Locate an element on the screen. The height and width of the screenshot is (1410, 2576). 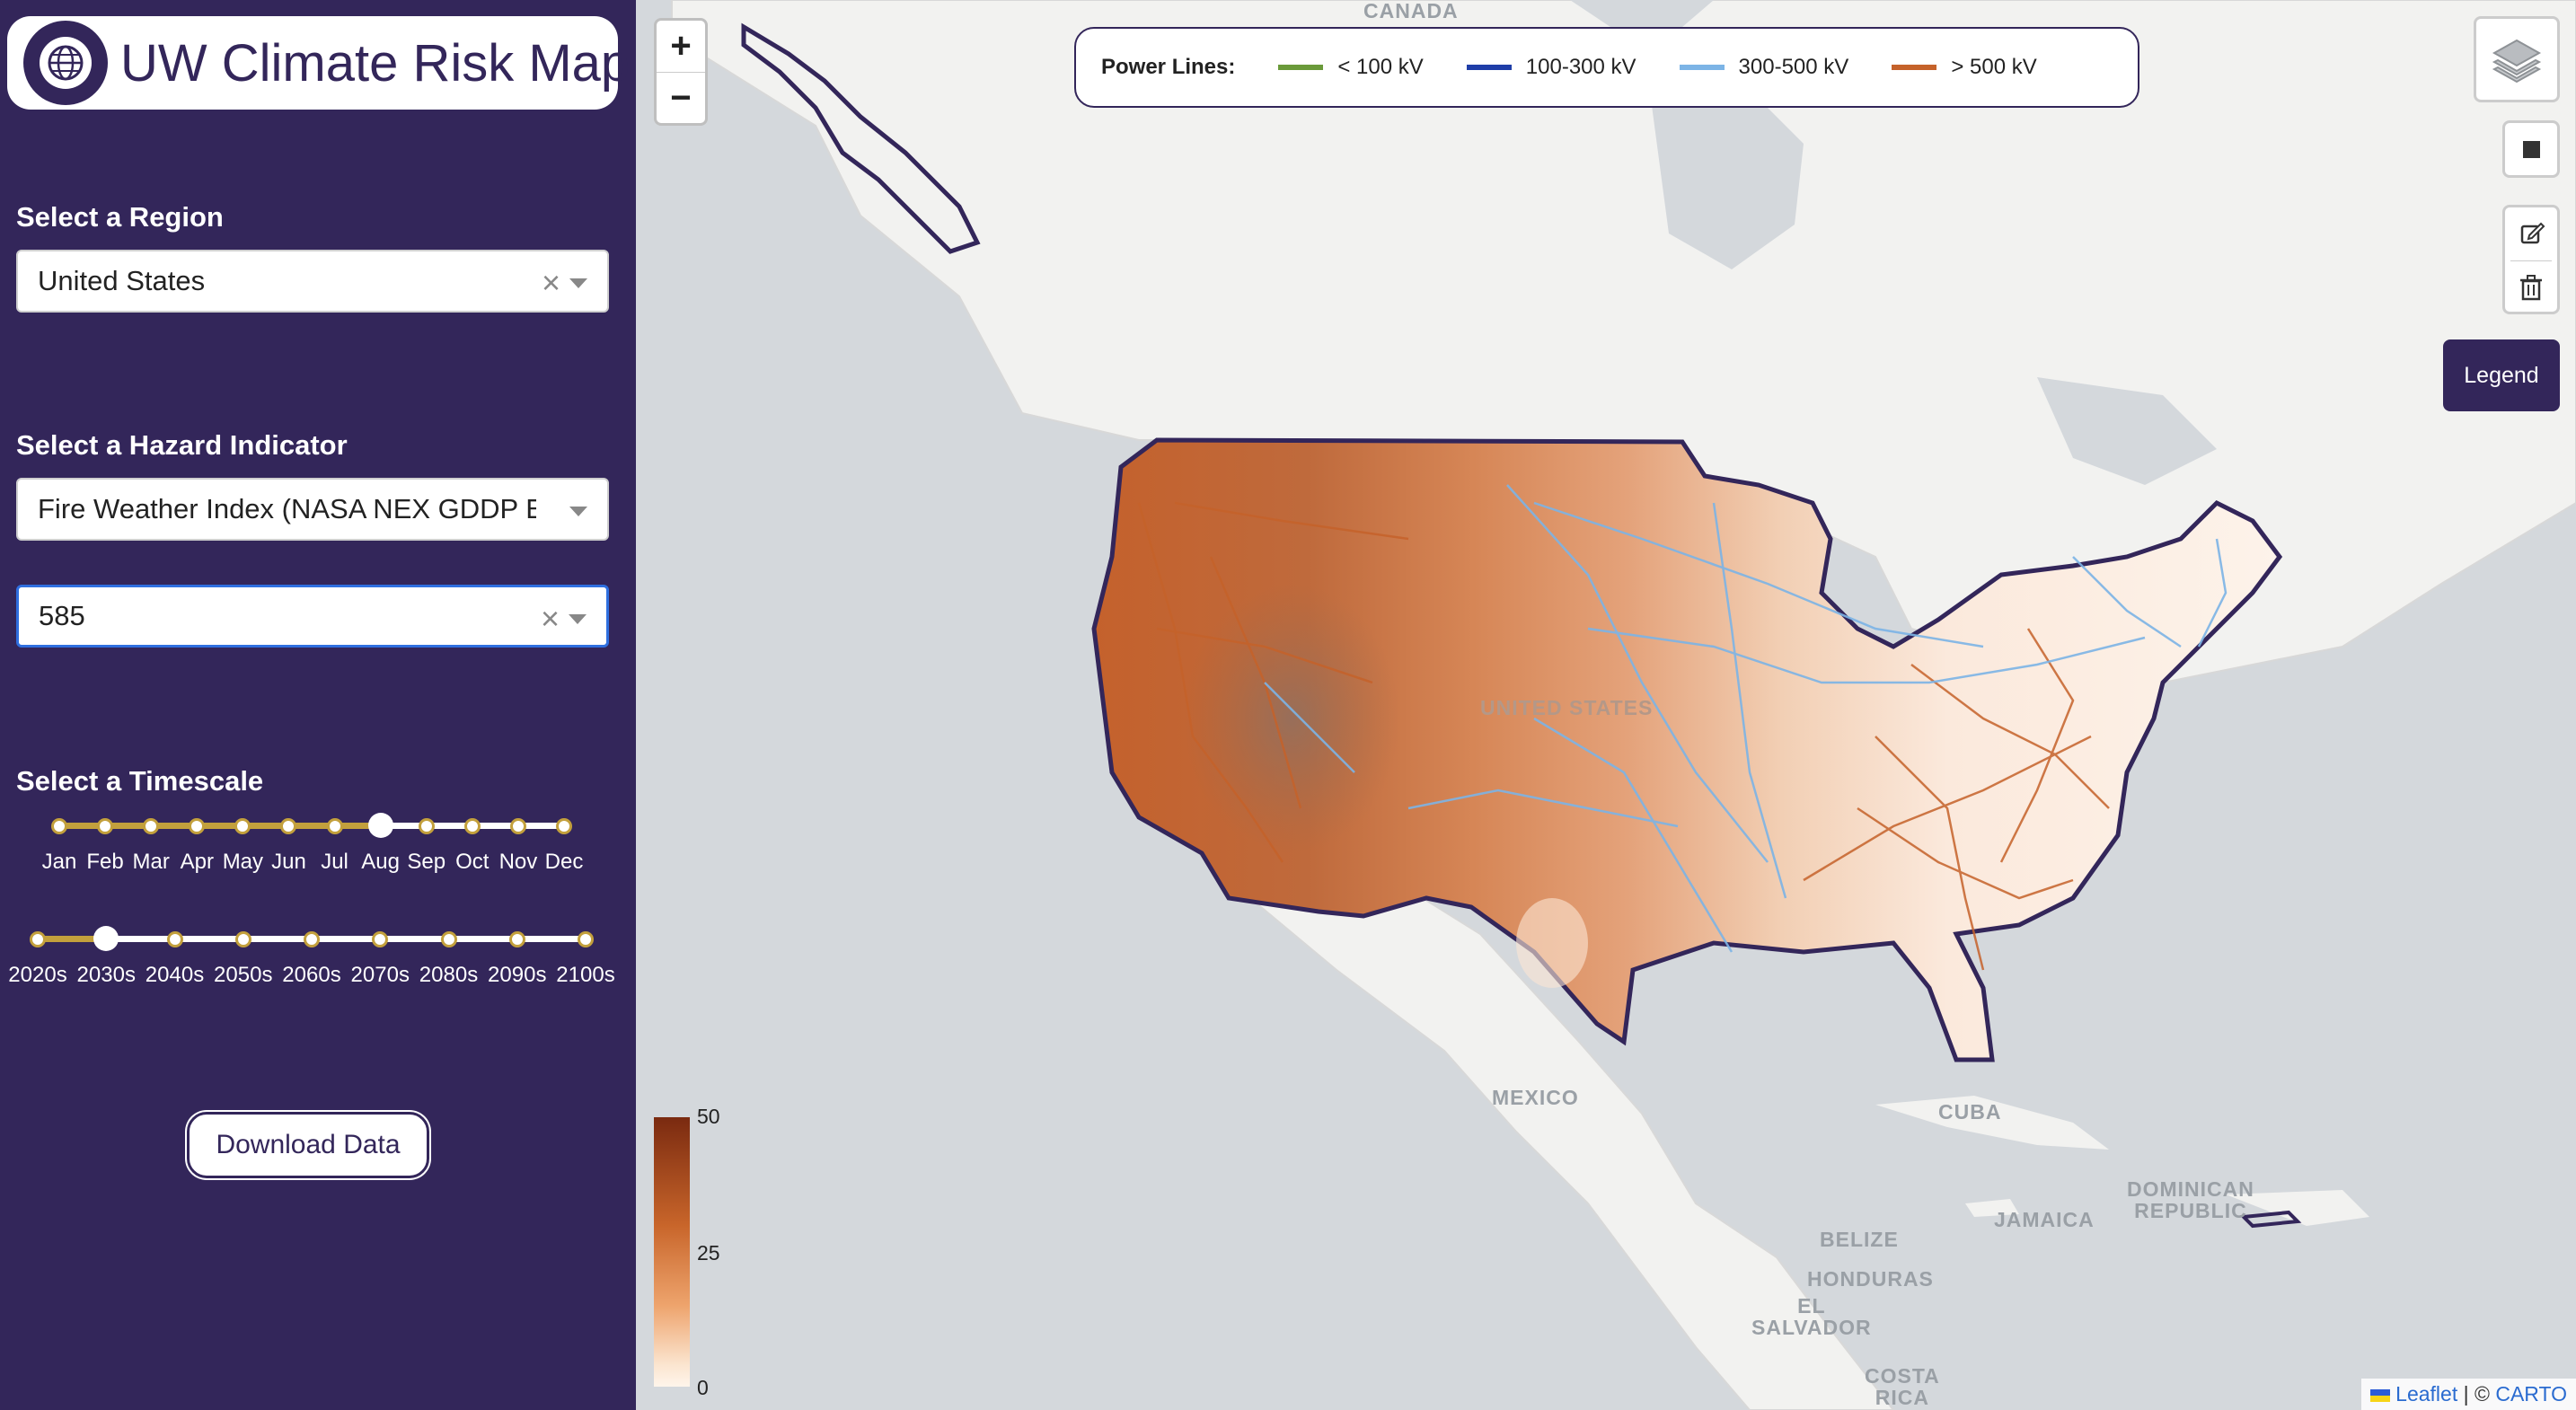
decade-tick-label: 2100s is located at coordinates (585, 975).